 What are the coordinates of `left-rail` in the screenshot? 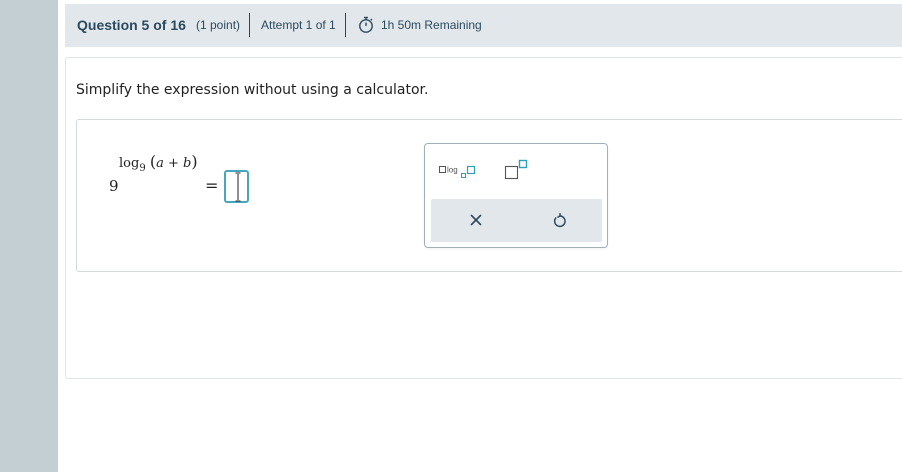 It's located at (29, 236).